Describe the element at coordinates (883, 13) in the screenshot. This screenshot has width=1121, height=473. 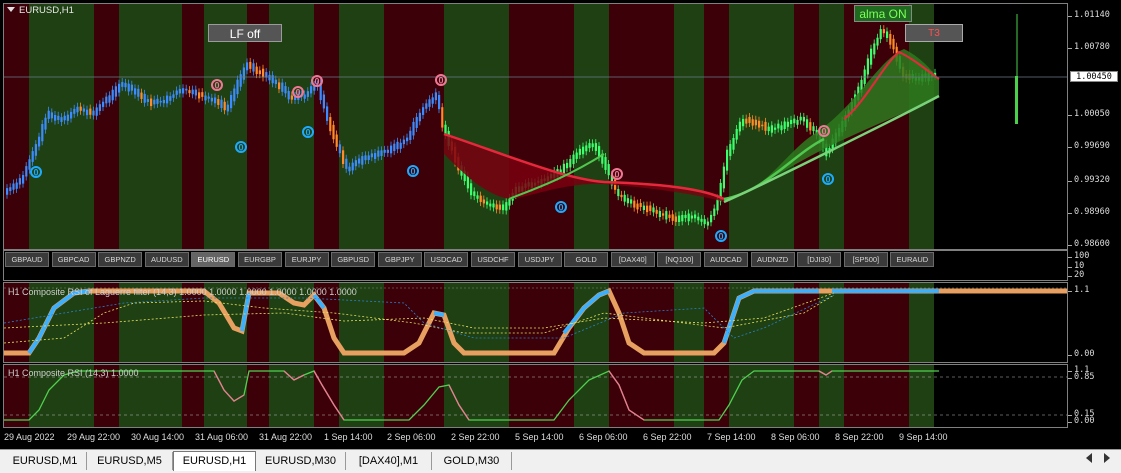
I see `alma-toggle-button: alma ON` at that location.